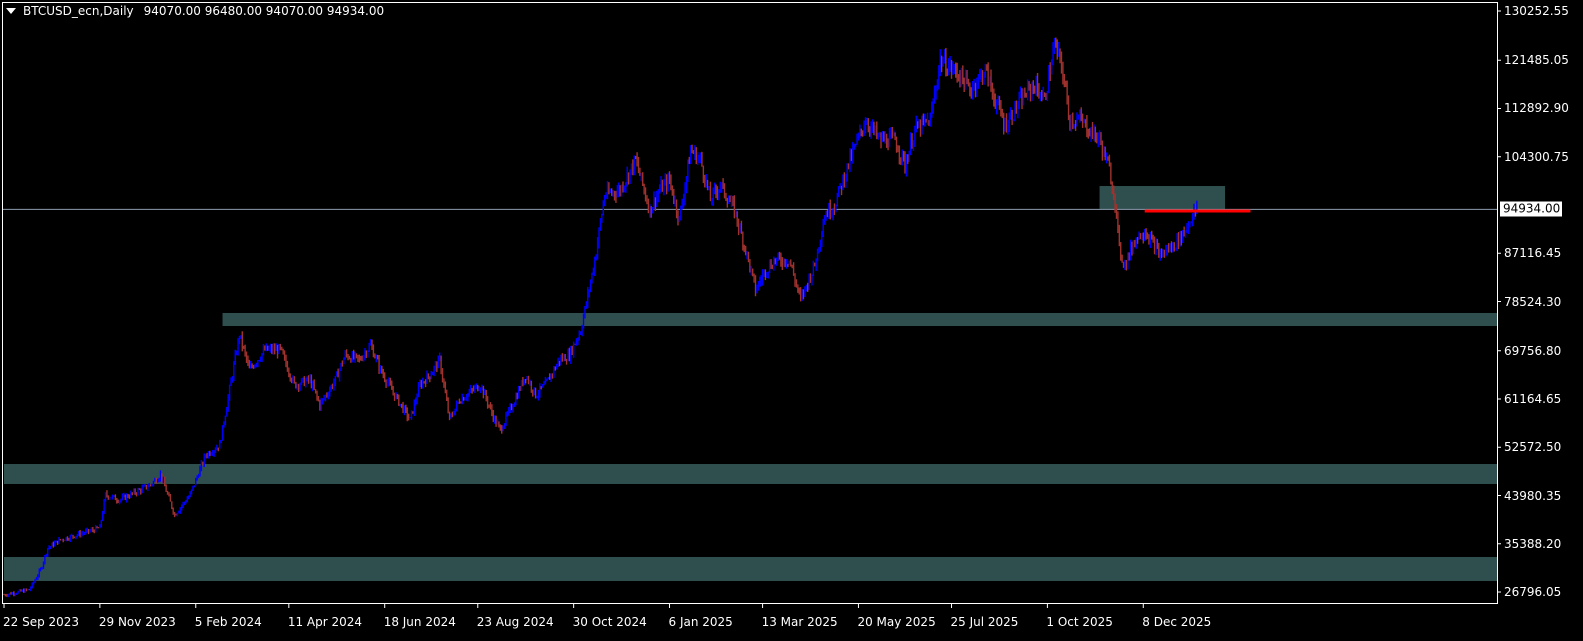  Describe the element at coordinates (1536, 60) in the screenshot. I see `price-tick-label: 121485.05` at that location.